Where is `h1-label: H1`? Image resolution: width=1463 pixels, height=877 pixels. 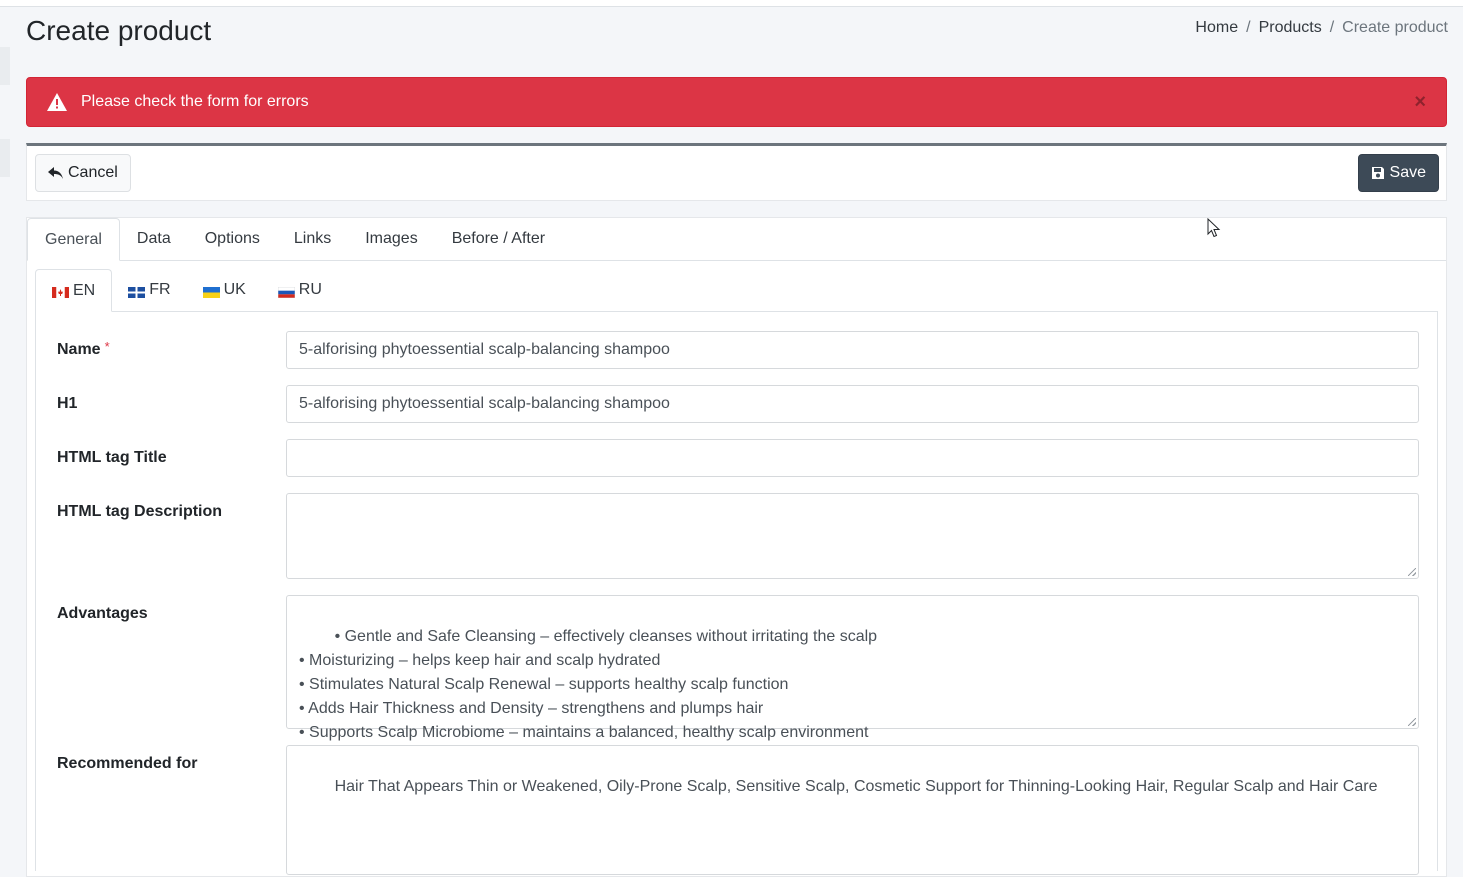 h1-label: H1 is located at coordinates (67, 403).